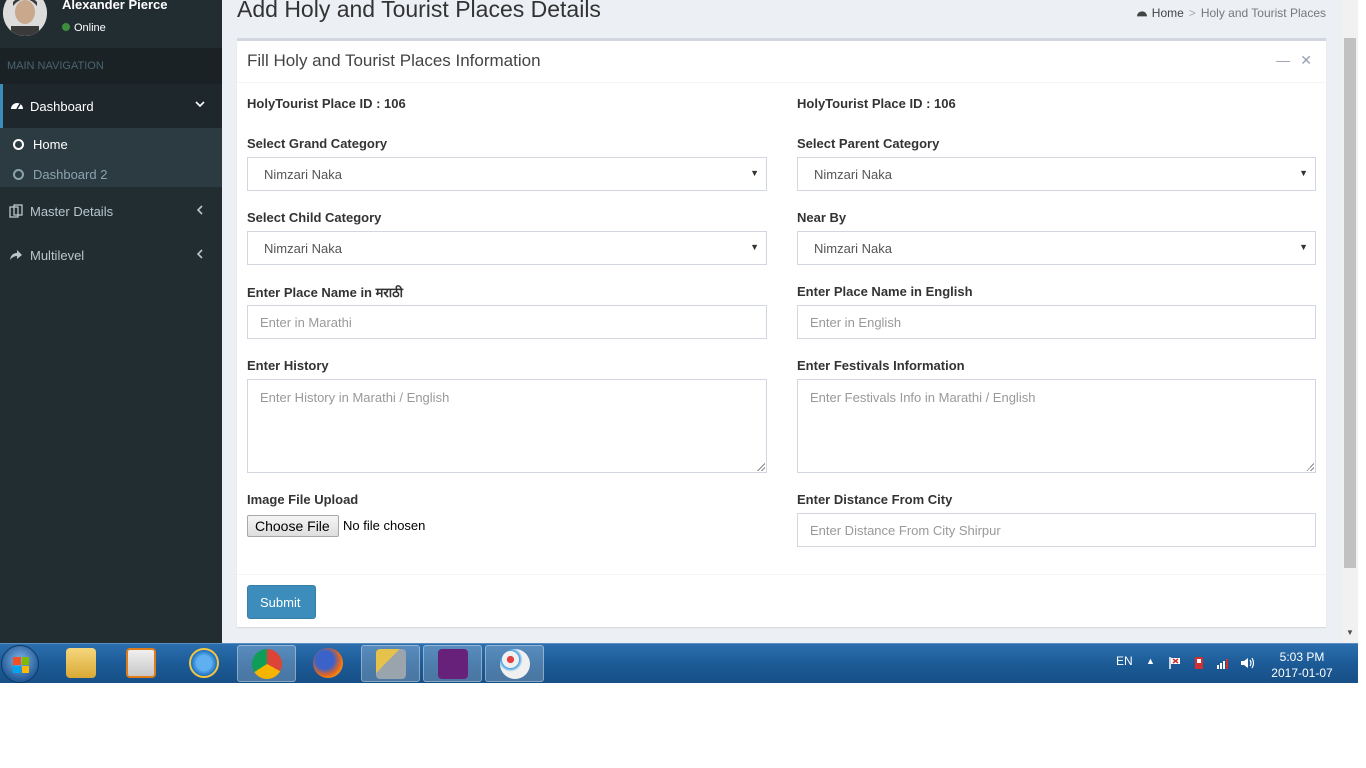  What do you see at coordinates (66, 27) in the screenshot?
I see `online-icon` at bounding box center [66, 27].